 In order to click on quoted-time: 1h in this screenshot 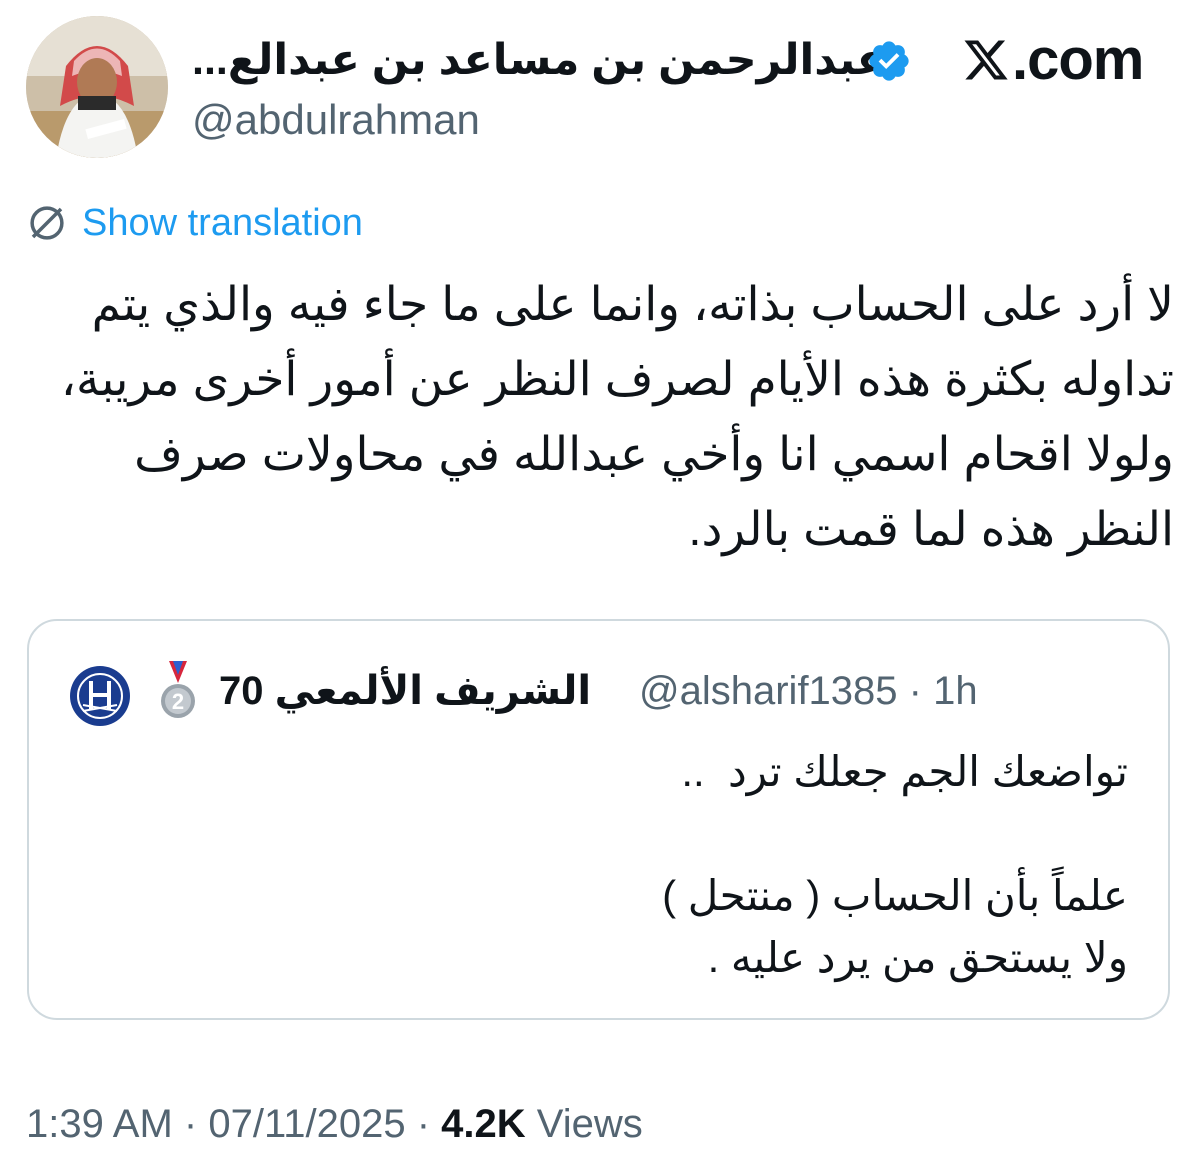, I will do `click(955, 691)`.